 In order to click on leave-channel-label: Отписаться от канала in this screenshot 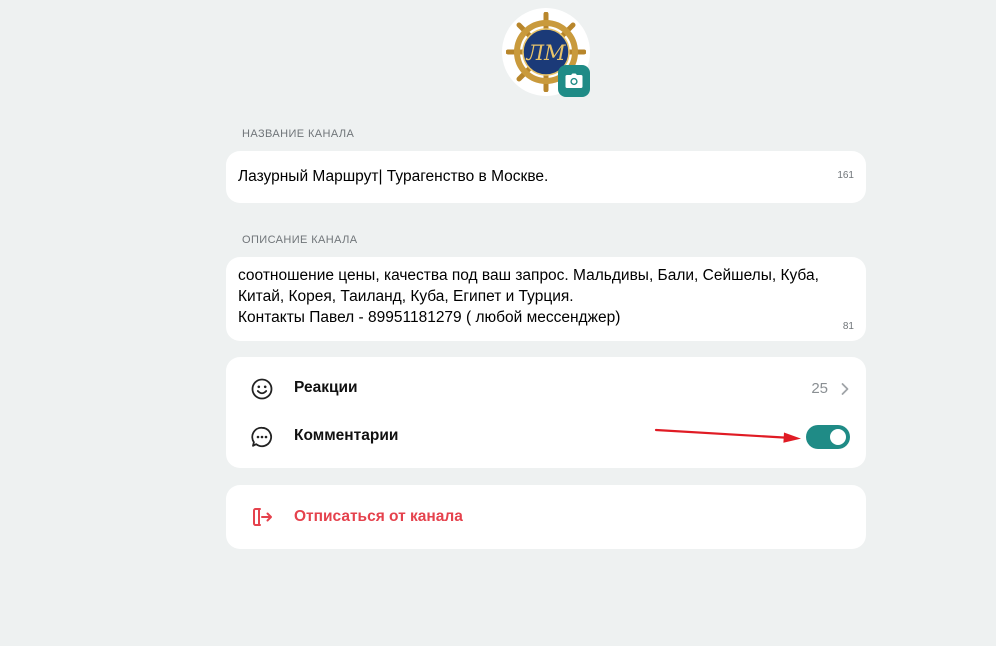, I will do `click(378, 516)`.